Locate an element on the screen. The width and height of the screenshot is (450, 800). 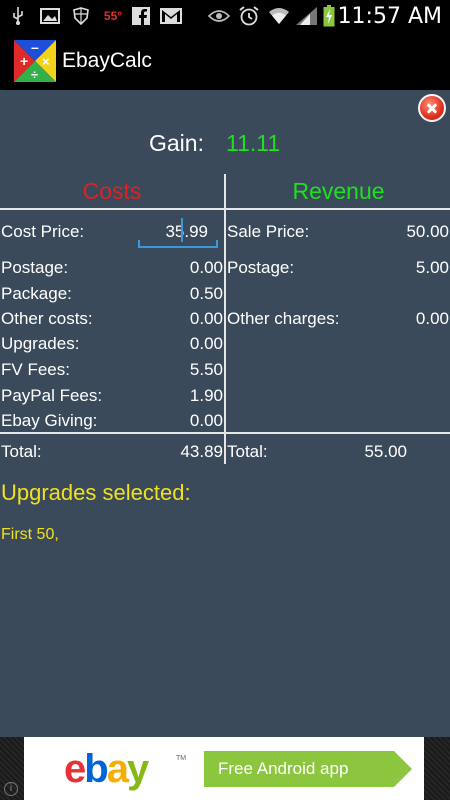
battery-charging-icon is located at coordinates (329, 16).